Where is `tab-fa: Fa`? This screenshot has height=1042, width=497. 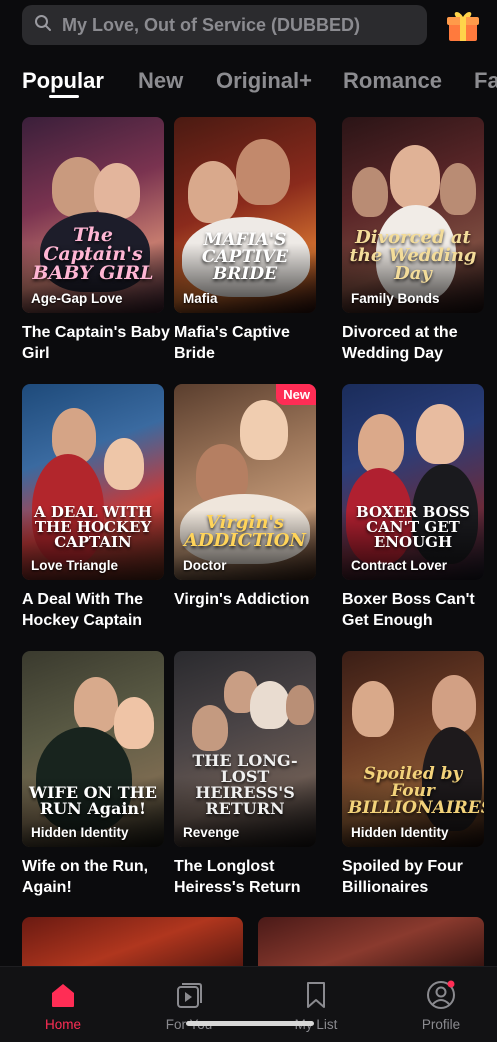 tab-fa: Fa is located at coordinates (485, 81).